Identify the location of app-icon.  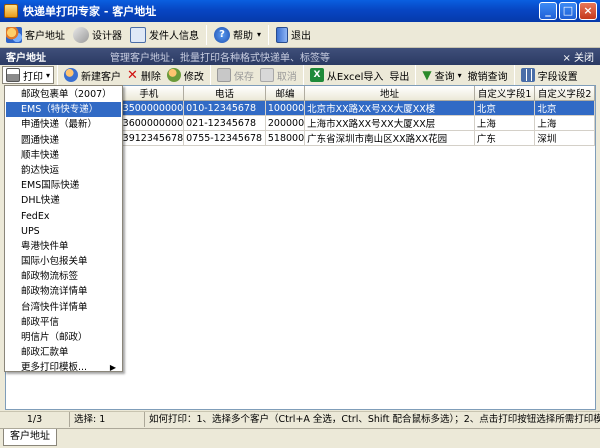
(11, 11).